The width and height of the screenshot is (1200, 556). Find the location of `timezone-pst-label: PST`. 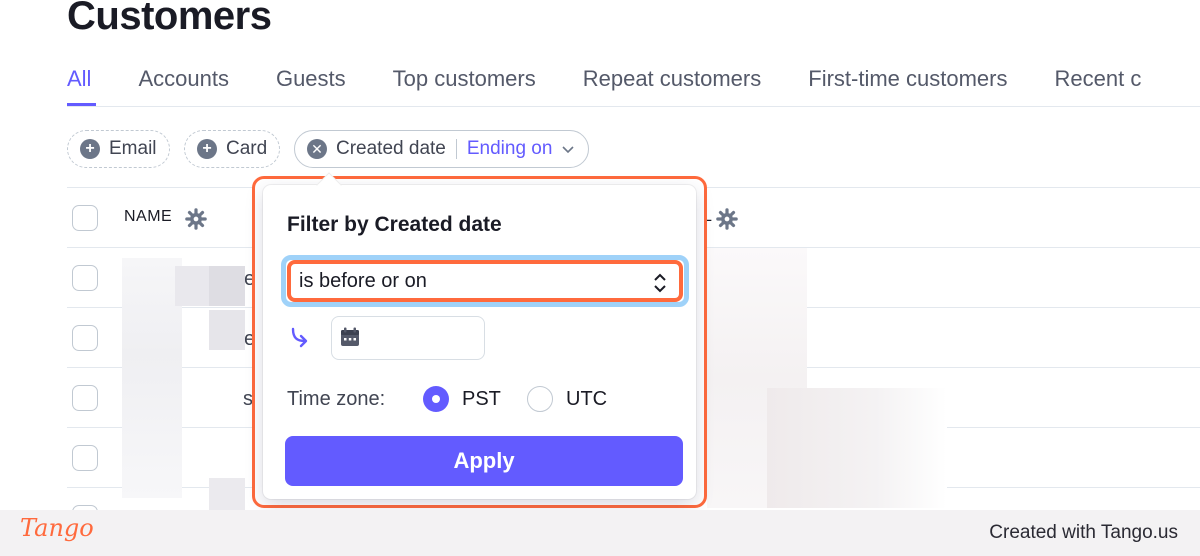

timezone-pst-label: PST is located at coordinates (481, 399).